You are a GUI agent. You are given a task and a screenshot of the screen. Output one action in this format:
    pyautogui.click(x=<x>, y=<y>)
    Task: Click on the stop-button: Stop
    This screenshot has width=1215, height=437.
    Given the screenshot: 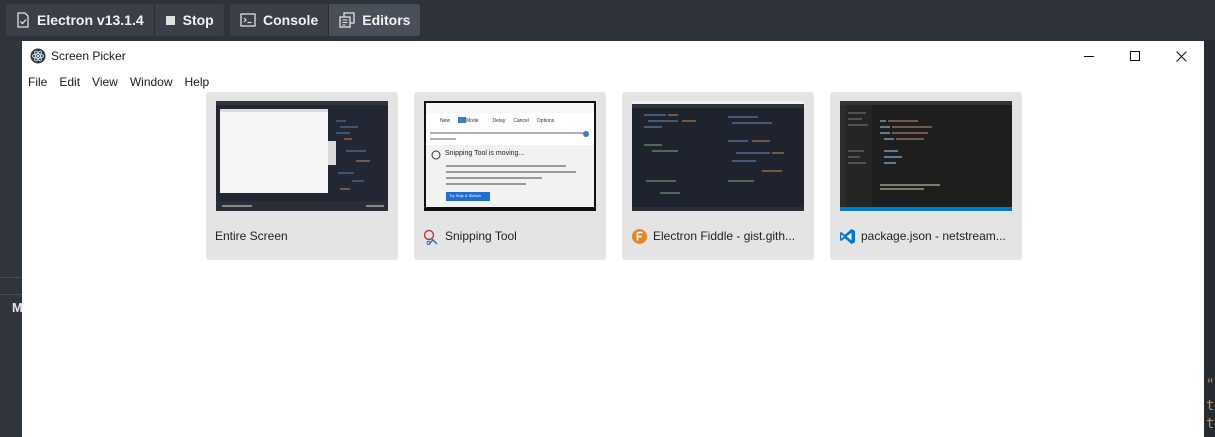 What is the action you would take?
    pyautogui.click(x=189, y=20)
    